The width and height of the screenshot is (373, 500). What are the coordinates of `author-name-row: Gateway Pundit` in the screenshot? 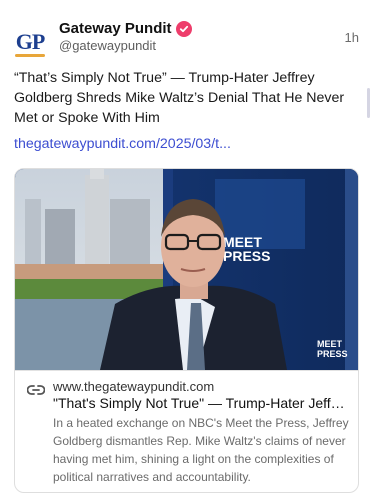 It's located at (125, 28).